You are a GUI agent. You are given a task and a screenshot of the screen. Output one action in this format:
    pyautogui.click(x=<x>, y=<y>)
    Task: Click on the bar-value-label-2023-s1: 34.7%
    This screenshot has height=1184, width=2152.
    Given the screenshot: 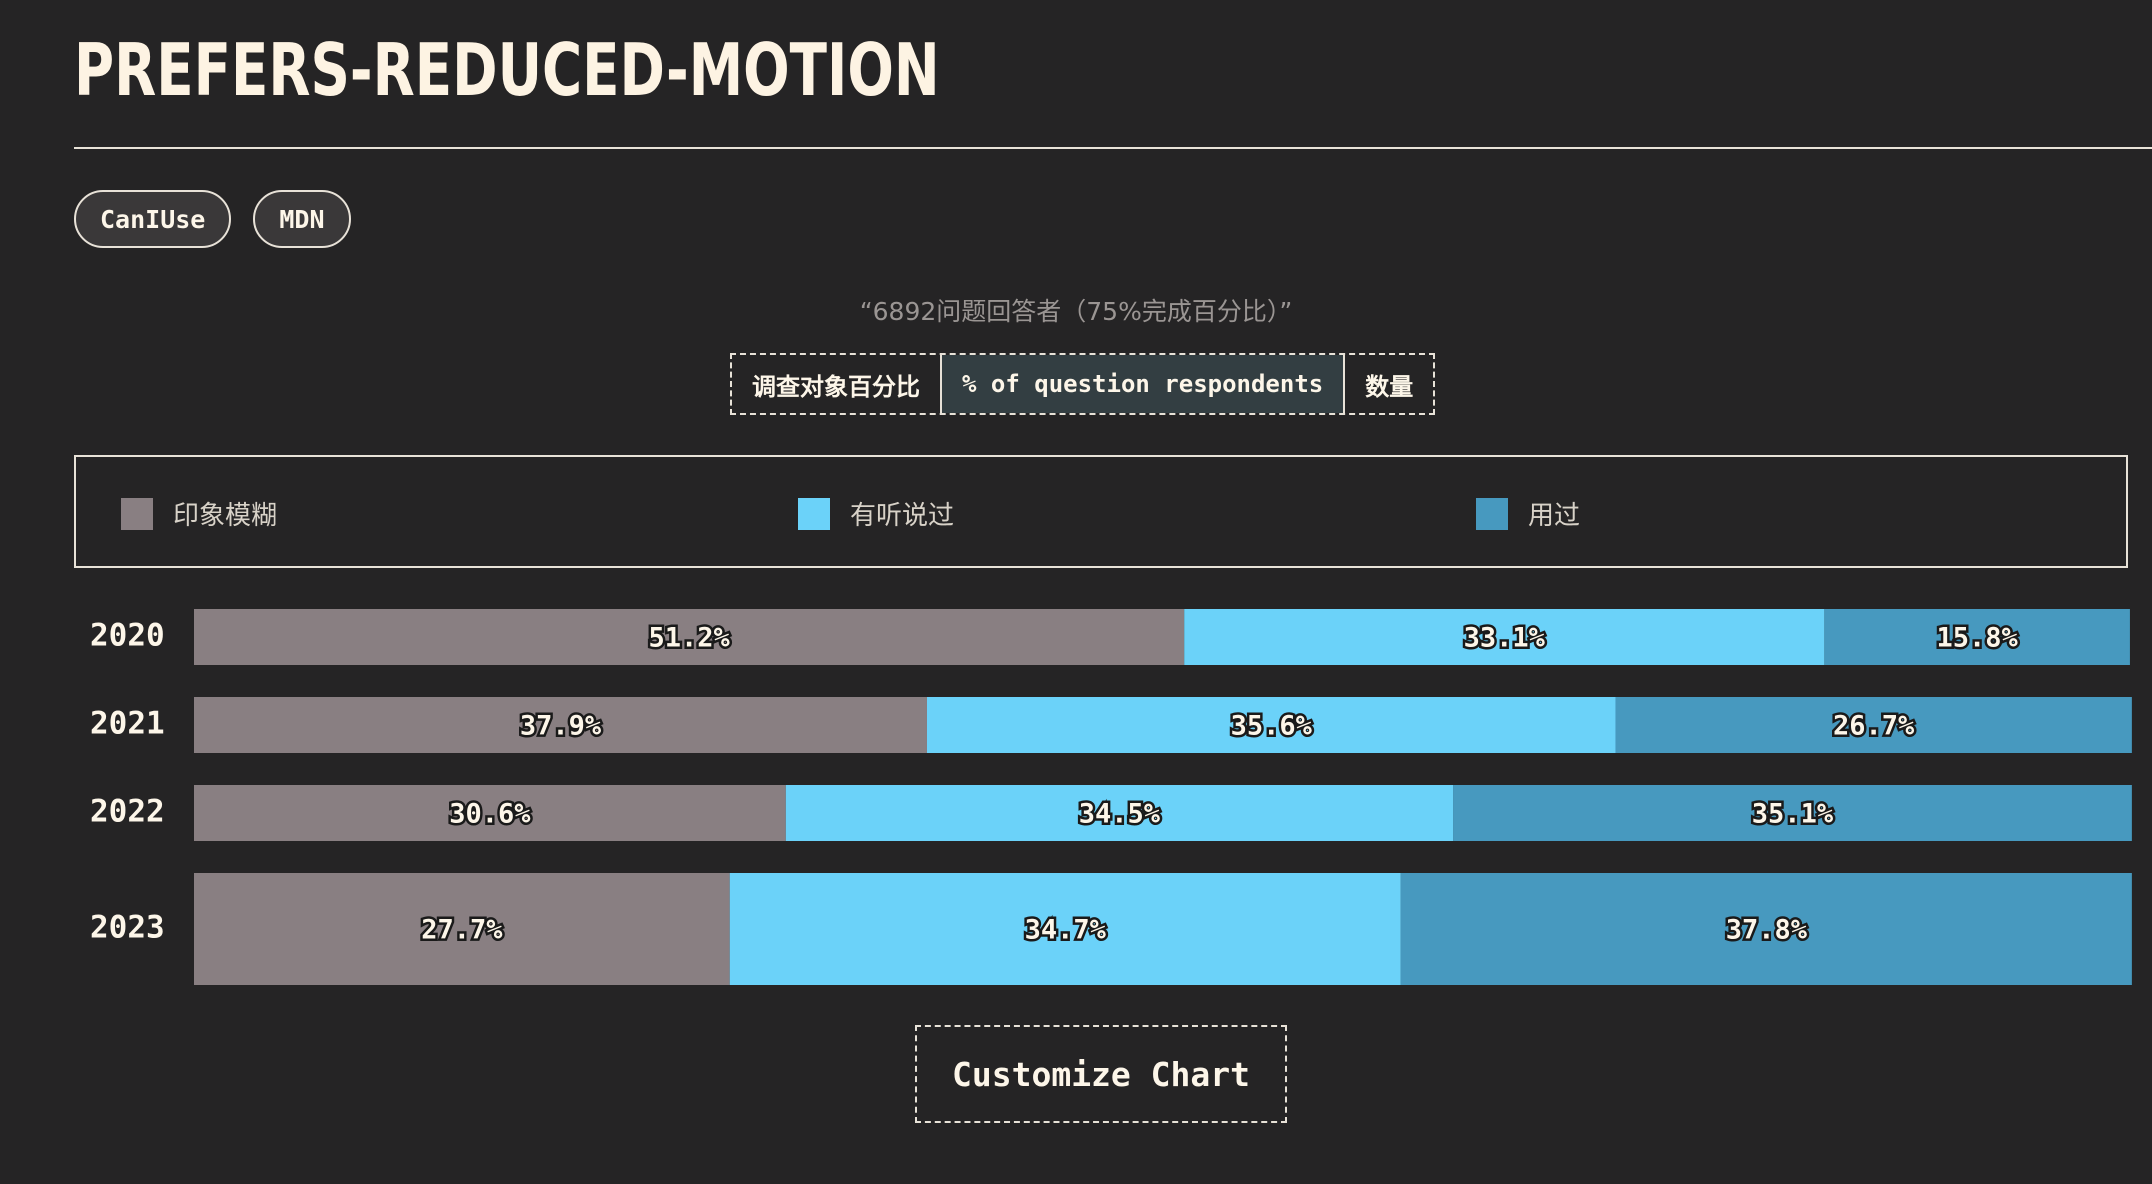 What is the action you would take?
    pyautogui.click(x=1066, y=930)
    